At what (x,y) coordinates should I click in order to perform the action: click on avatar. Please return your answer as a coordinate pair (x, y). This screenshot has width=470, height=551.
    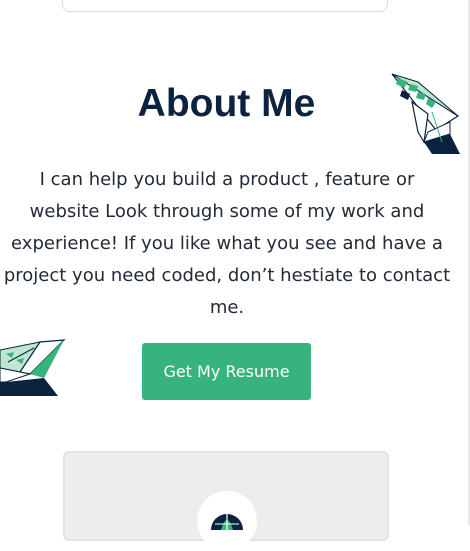
    Looking at the image, I should click on (227, 521).